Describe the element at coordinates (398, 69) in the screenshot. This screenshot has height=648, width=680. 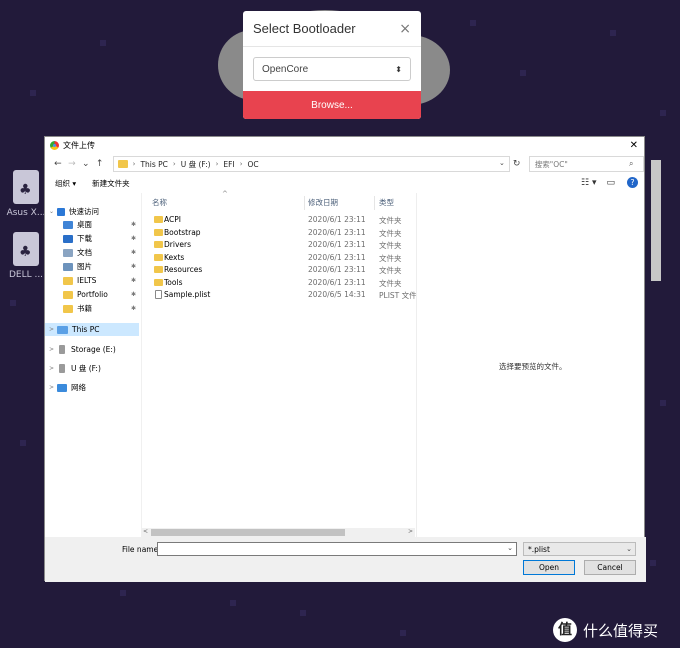
I see `select-arrows-icon: ⬍` at that location.